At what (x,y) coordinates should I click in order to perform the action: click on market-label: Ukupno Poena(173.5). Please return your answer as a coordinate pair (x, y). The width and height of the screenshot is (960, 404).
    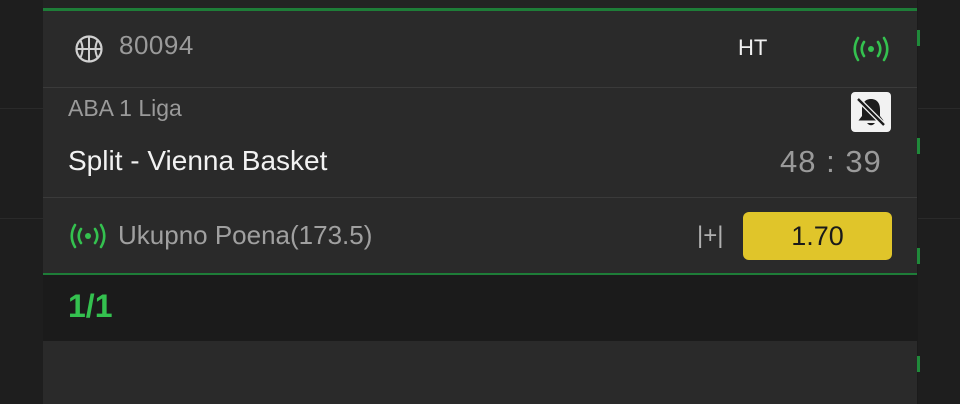
    Looking at the image, I should click on (245, 235).